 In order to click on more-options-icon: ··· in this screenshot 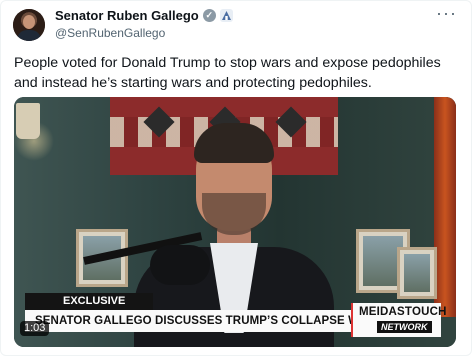, I will do `click(446, 13)`.